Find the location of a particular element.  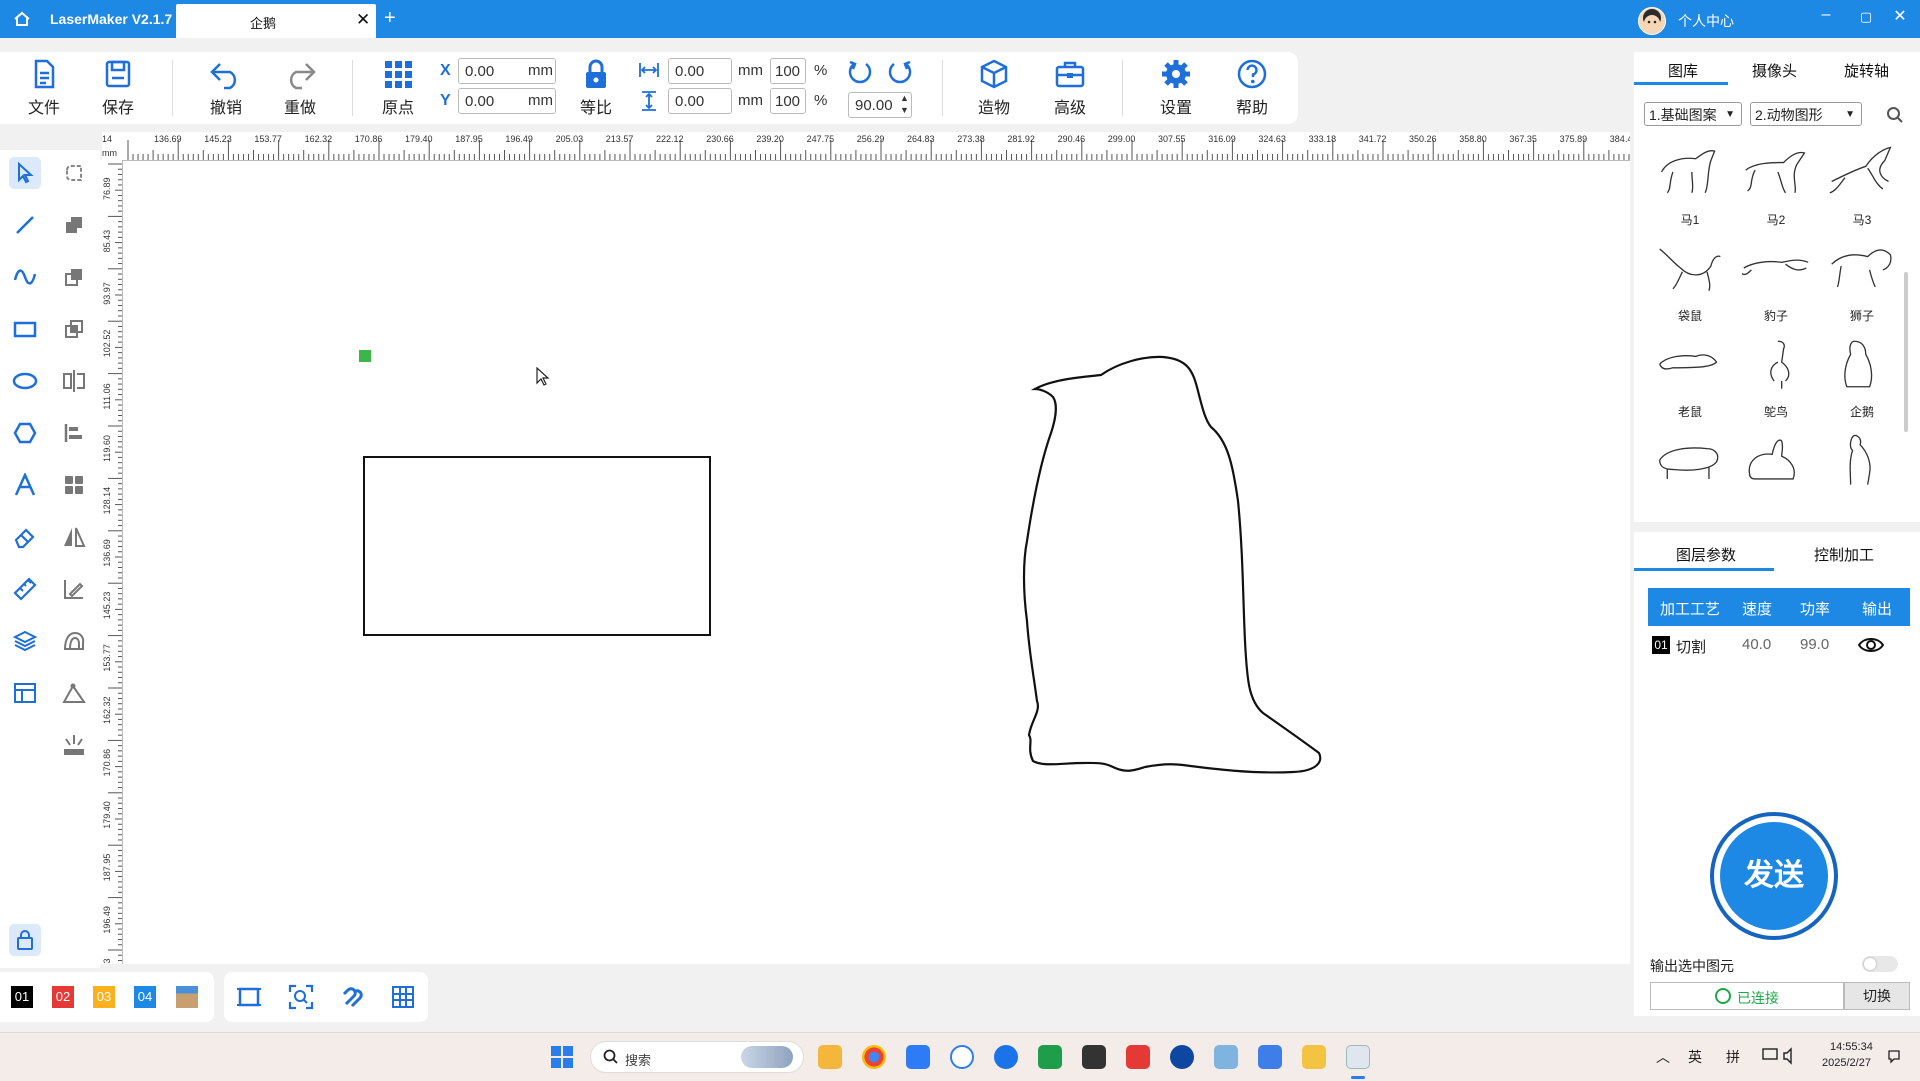

layers-tool is located at coordinates (25, 641).